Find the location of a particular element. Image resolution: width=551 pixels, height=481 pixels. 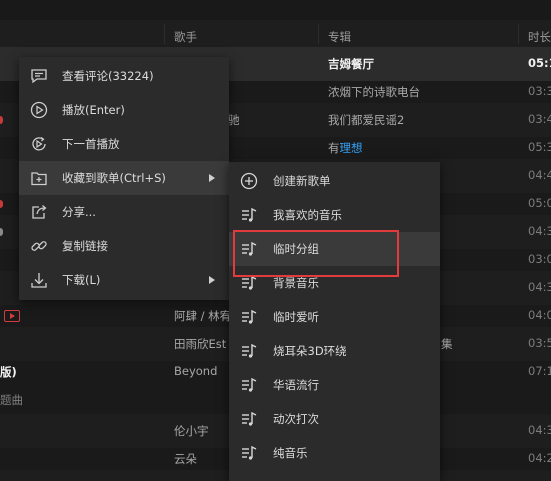

submenu-item-label: 创建新歌单 is located at coordinates (302, 181).